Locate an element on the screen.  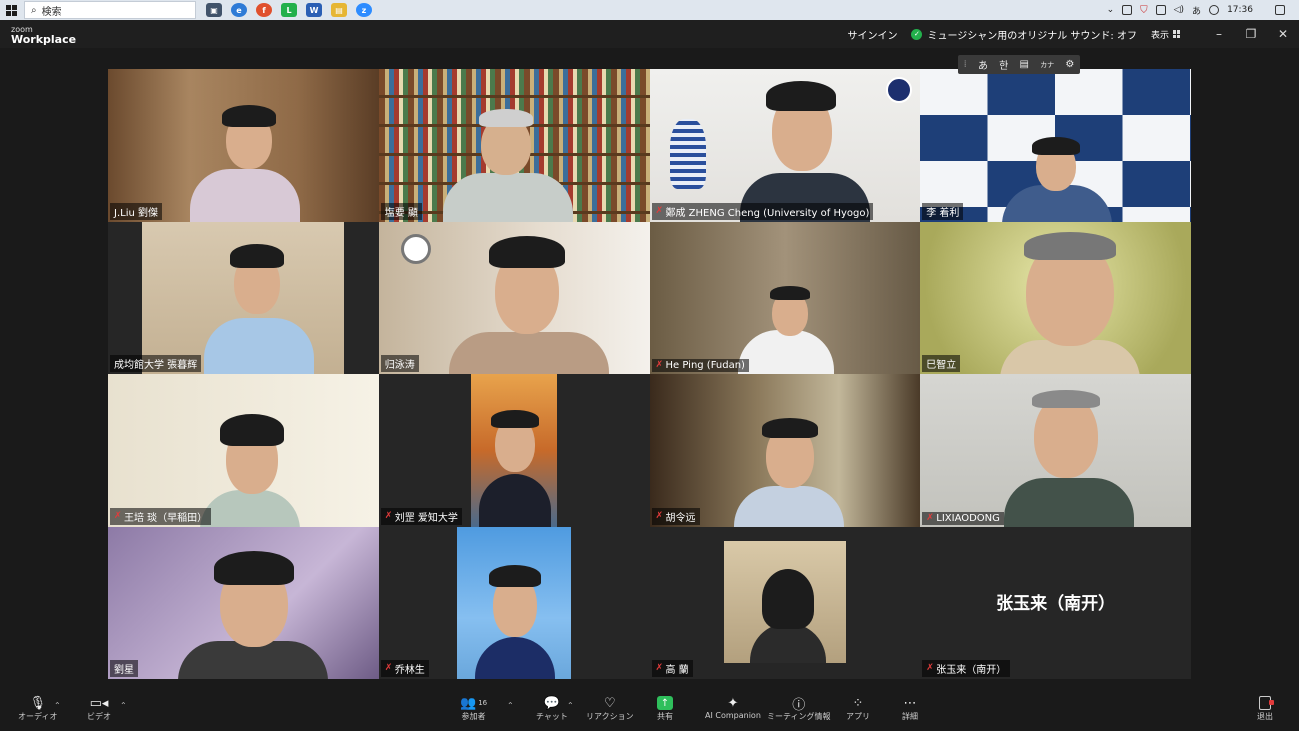
chat-button: 💬 チャット is located at coordinates (552, 708).